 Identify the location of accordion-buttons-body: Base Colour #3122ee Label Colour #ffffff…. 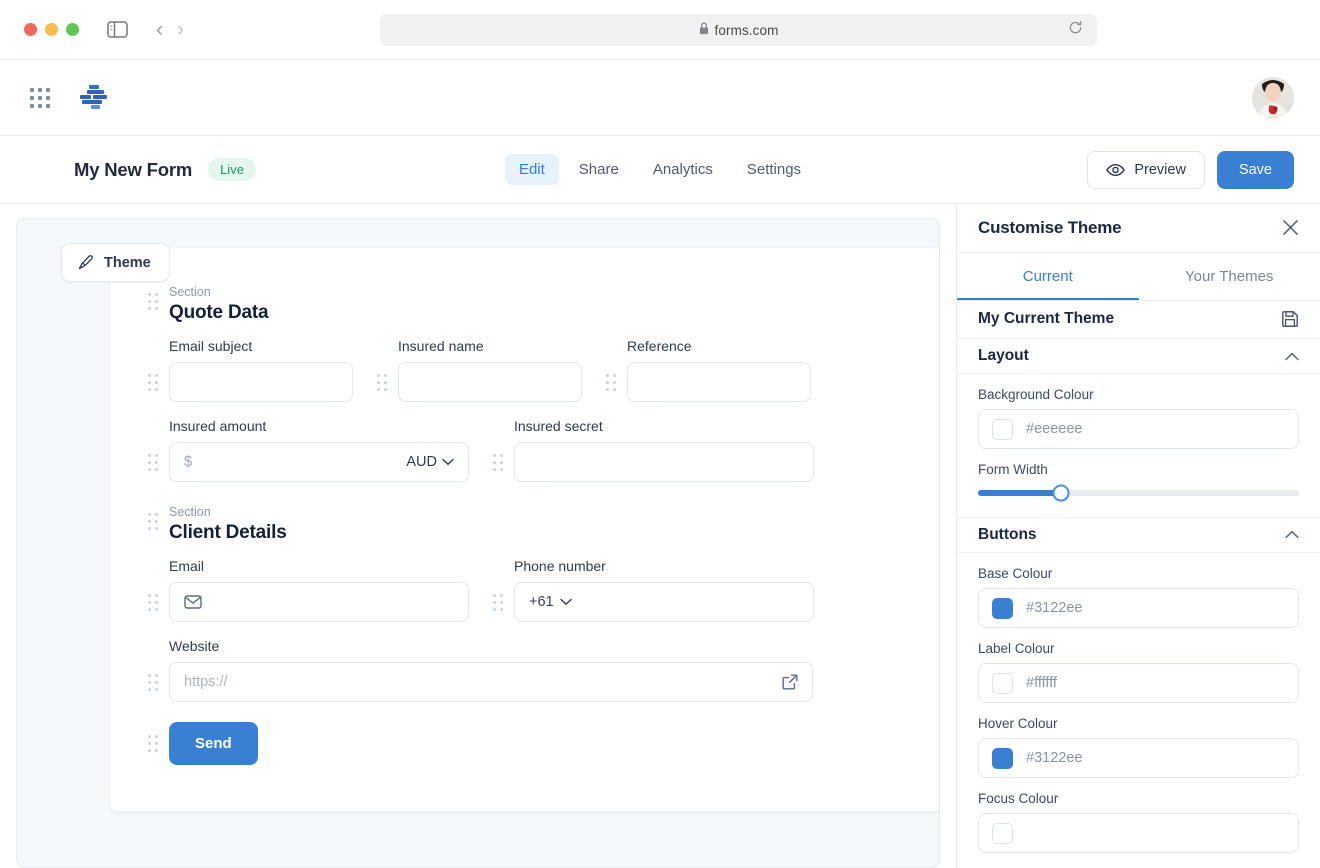
(1138, 710).